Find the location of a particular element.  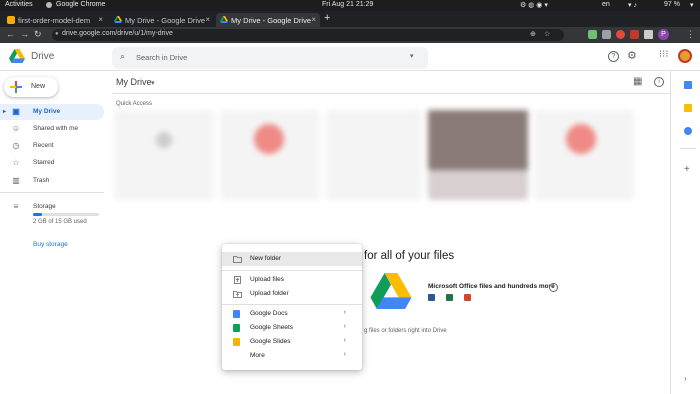

language-indicator: en is located at coordinates (606, 4).